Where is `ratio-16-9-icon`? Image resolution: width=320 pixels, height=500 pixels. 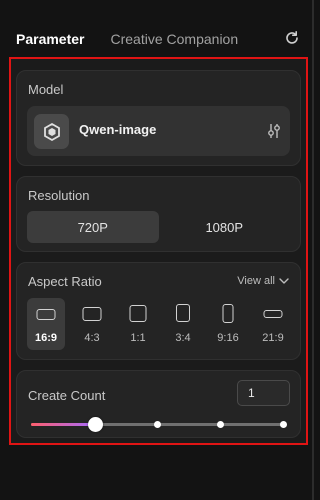 ratio-16-9-icon is located at coordinates (46, 314).